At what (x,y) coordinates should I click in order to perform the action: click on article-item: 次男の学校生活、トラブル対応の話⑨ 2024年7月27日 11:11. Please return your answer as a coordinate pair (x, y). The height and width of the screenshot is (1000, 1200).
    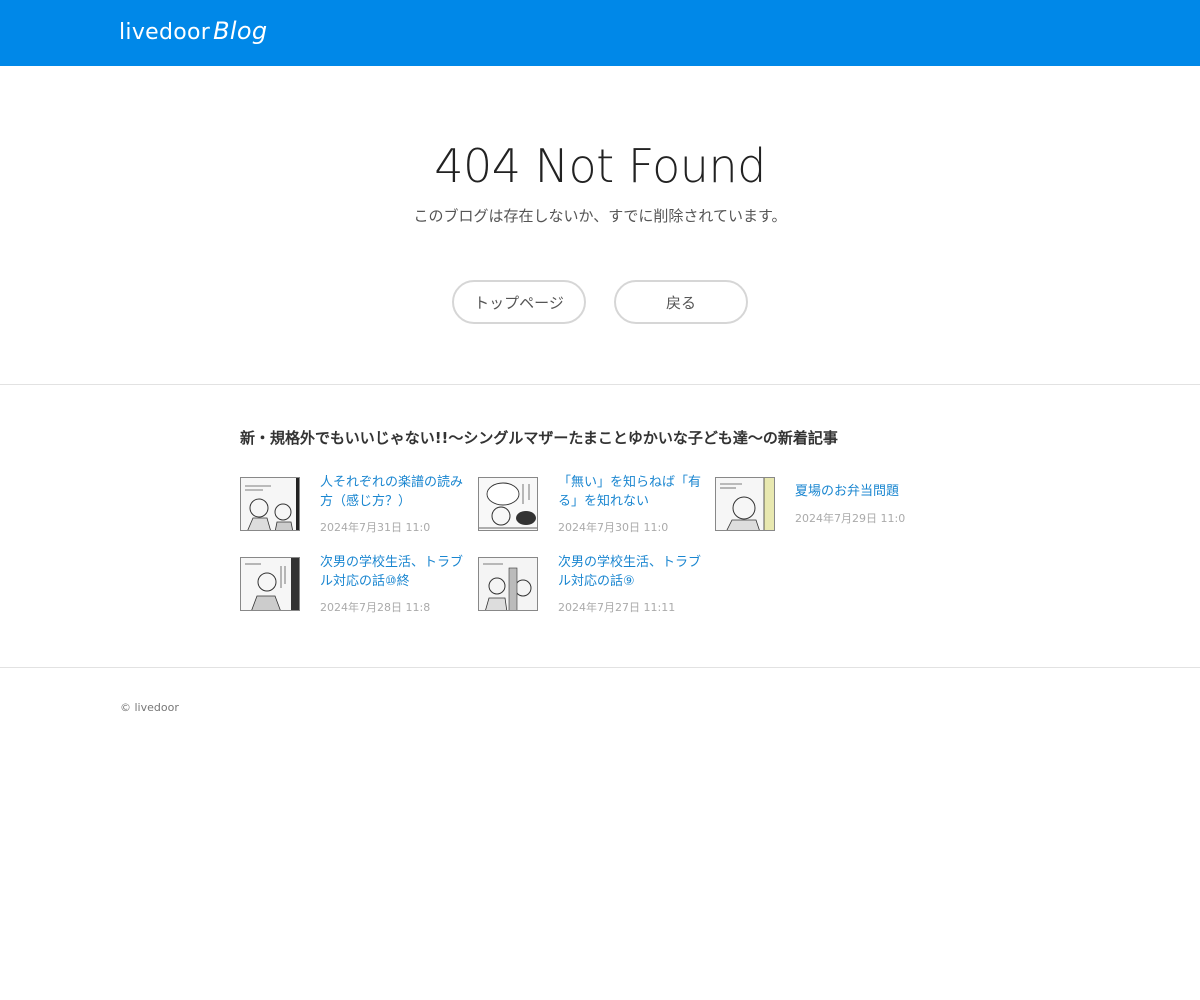
    Looking at the image, I should click on (593, 583).